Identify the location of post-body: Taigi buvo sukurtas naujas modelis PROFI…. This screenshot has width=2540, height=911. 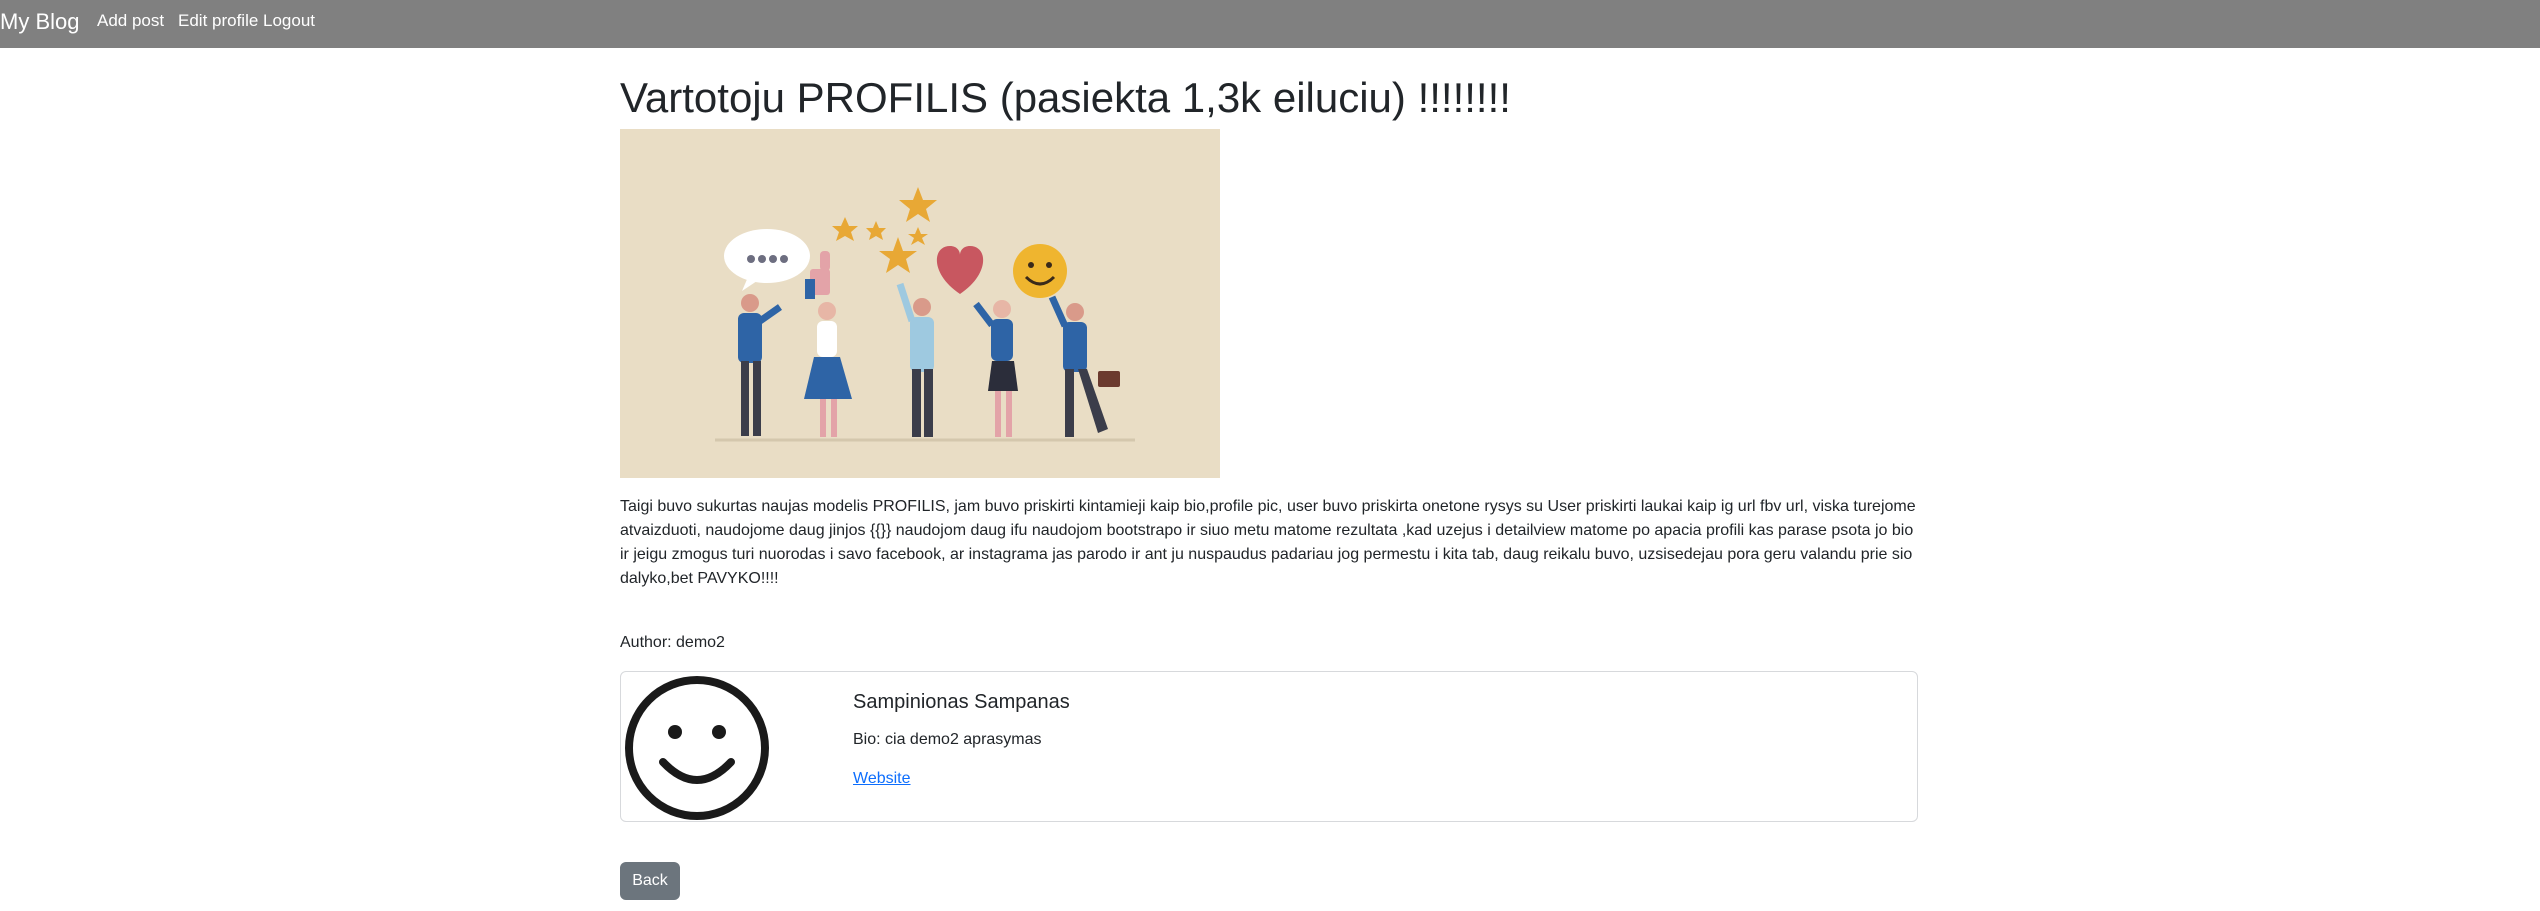
(1268, 542).